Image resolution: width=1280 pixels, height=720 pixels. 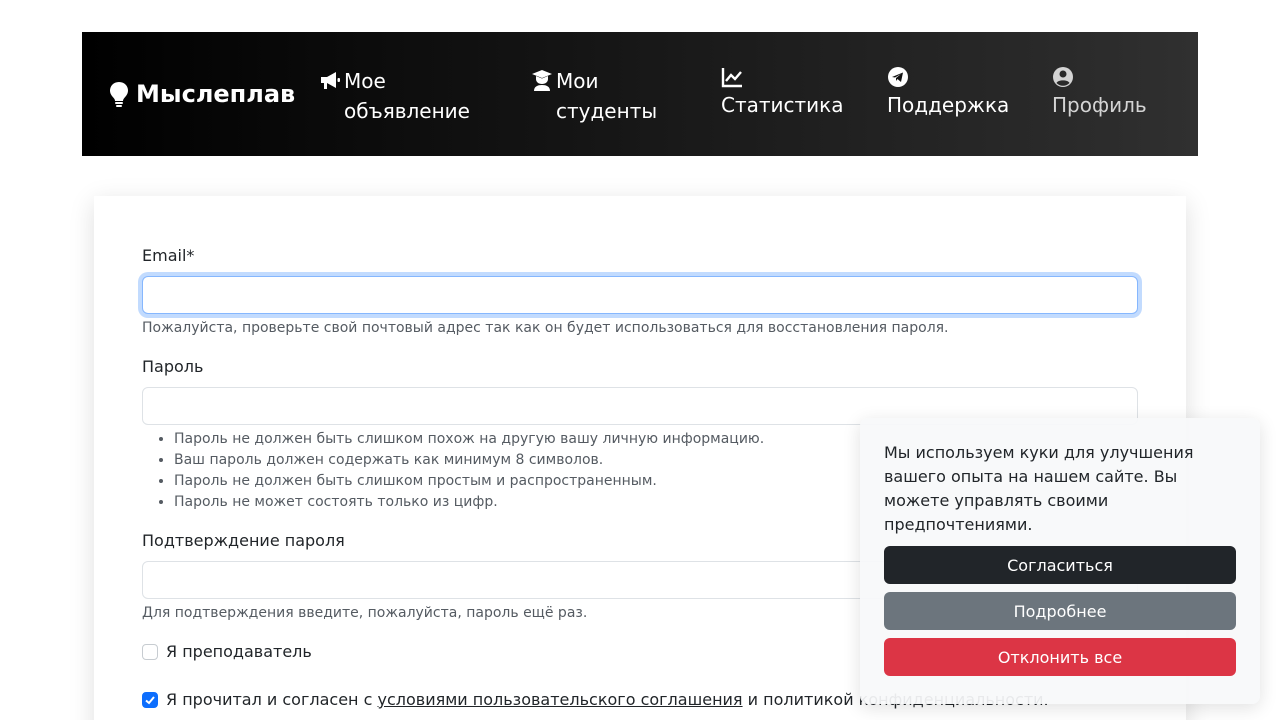 I want to click on brand-name: Мыслеплав, so click(x=216, y=94).